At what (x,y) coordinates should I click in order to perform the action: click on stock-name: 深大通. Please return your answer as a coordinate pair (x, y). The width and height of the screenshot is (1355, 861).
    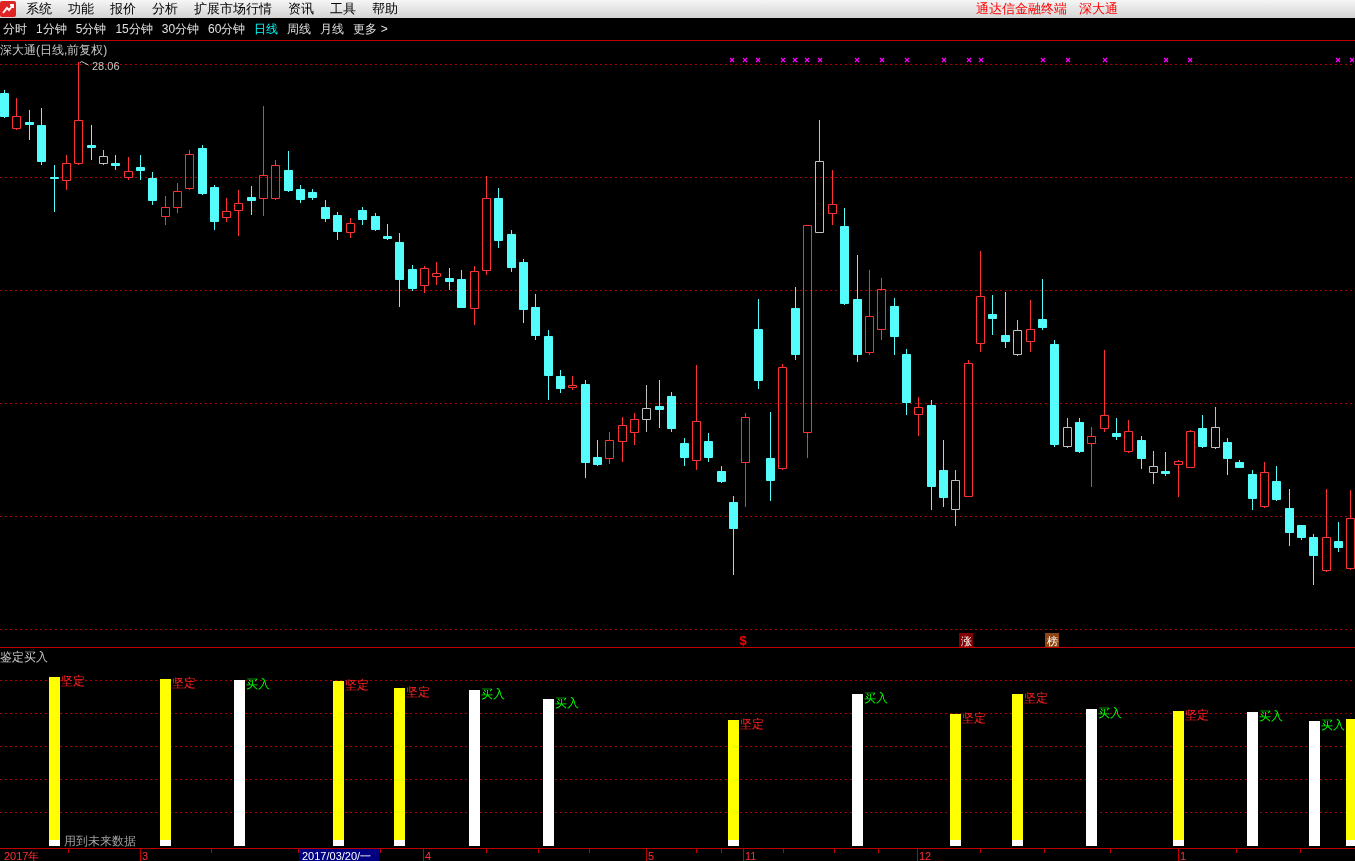
    Looking at the image, I should click on (1098, 9).